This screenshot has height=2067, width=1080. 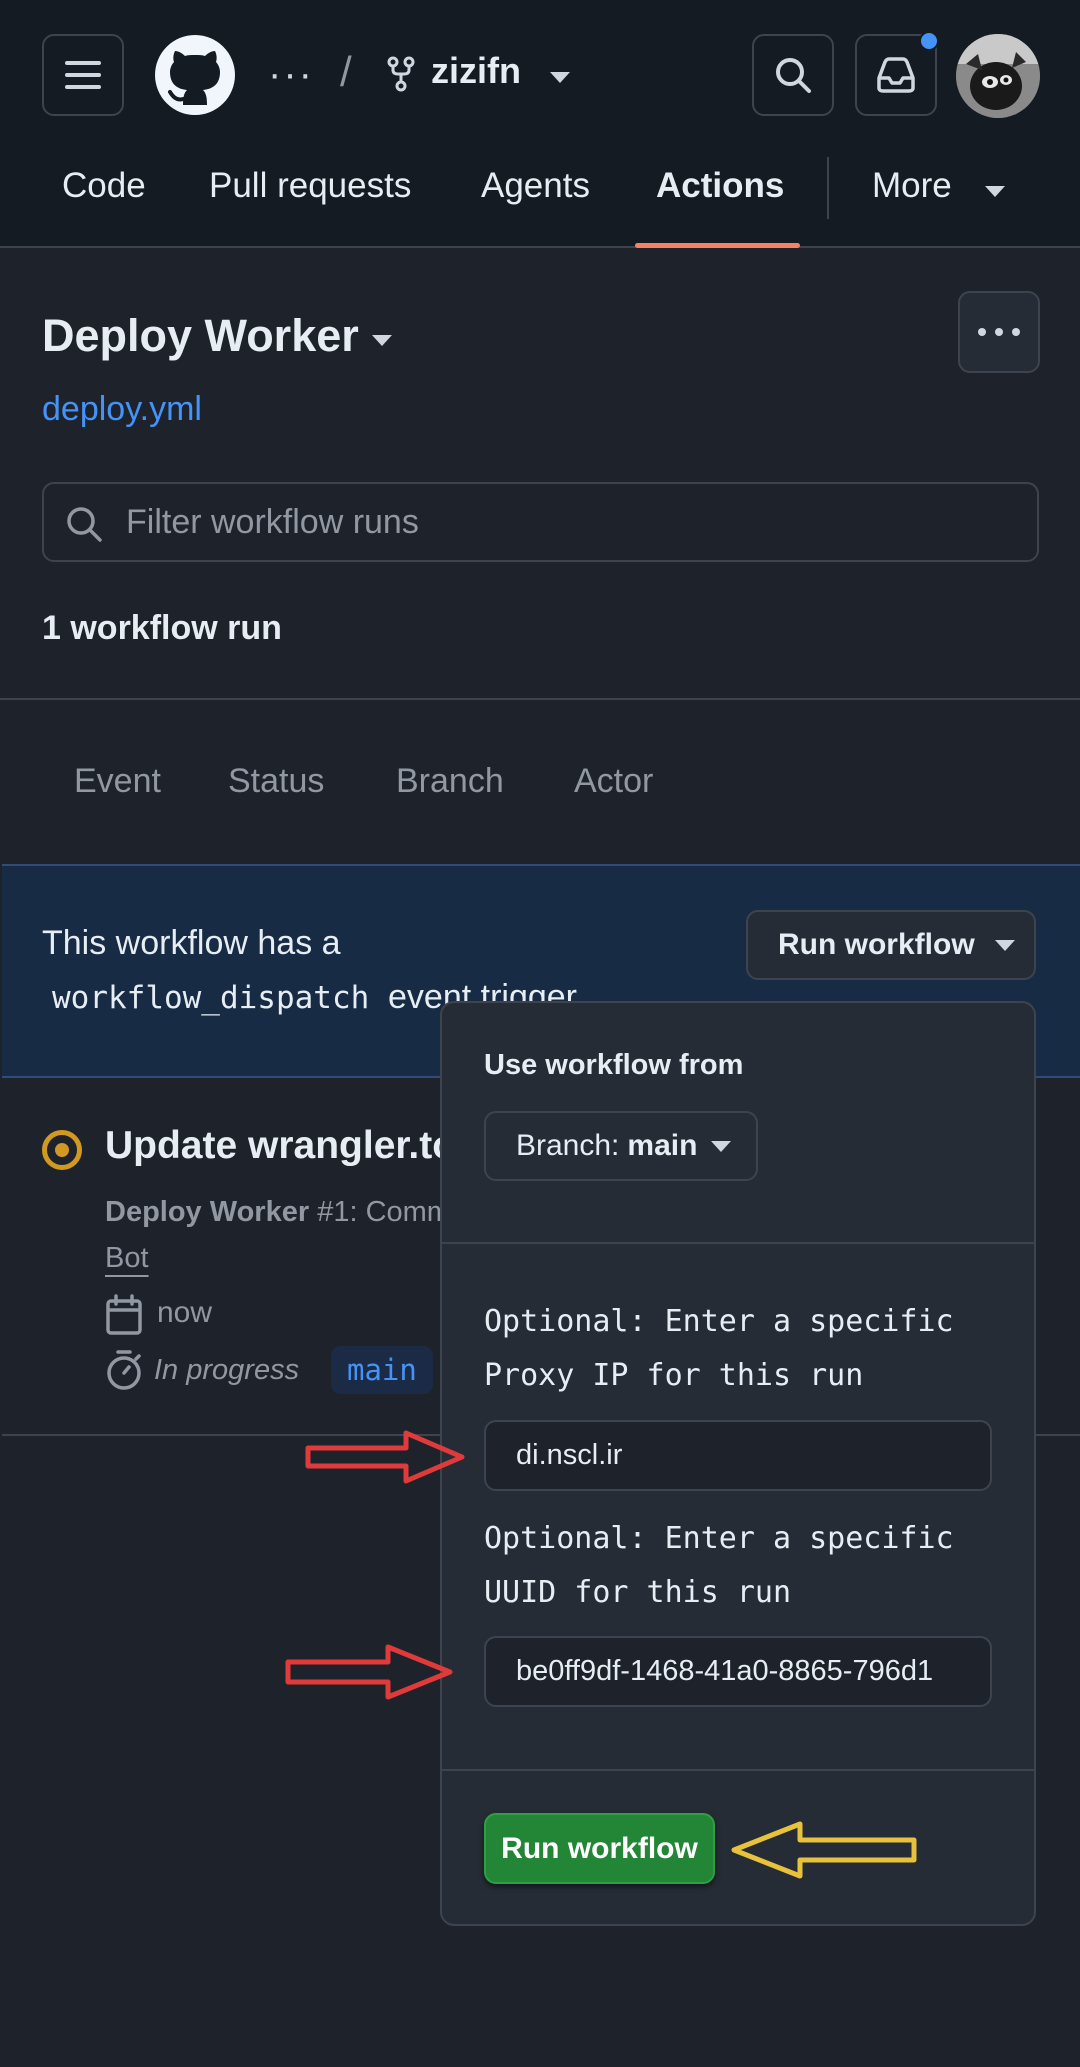 What do you see at coordinates (62, 1150) in the screenshot?
I see `in-progress-status-icon` at bounding box center [62, 1150].